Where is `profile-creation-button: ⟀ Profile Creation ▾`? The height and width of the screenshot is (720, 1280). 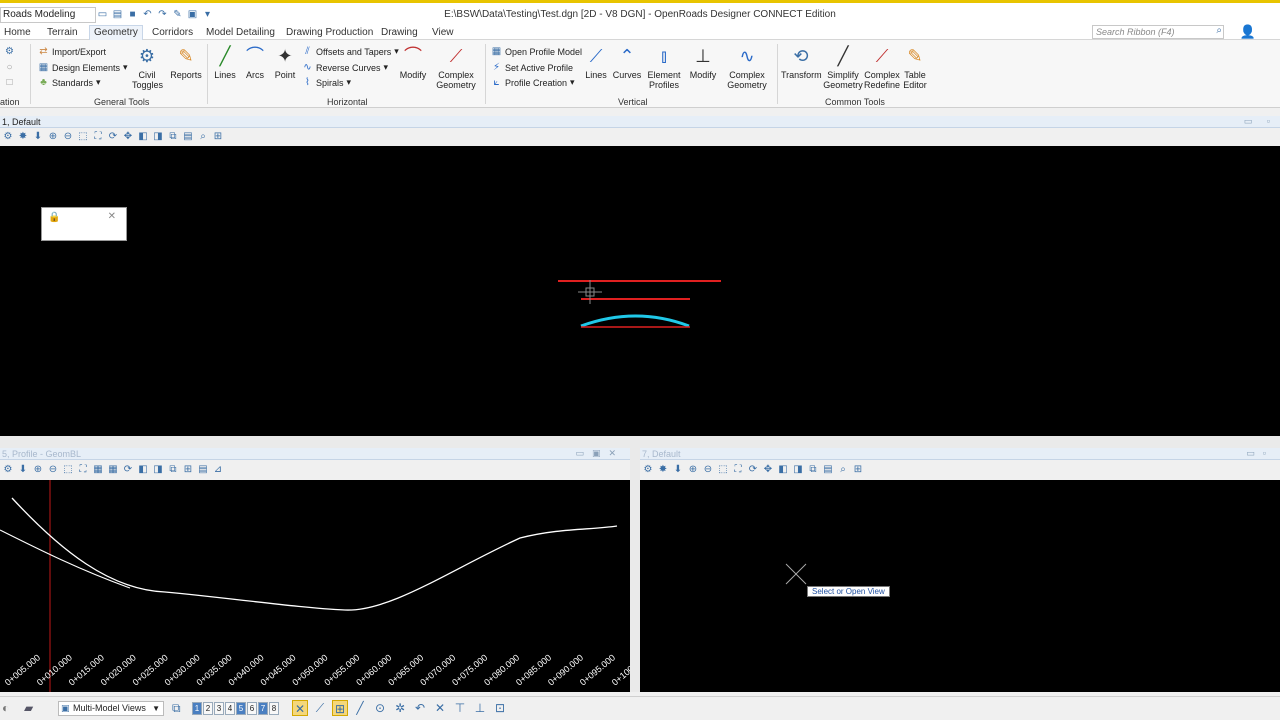 profile-creation-button: ⟀ Profile Creation ▾ is located at coordinates (533, 82).